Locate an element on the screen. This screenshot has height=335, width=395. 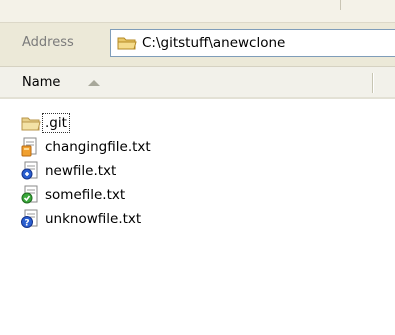
address-field: C:\gitstuff\anewclone is located at coordinates (252, 43).